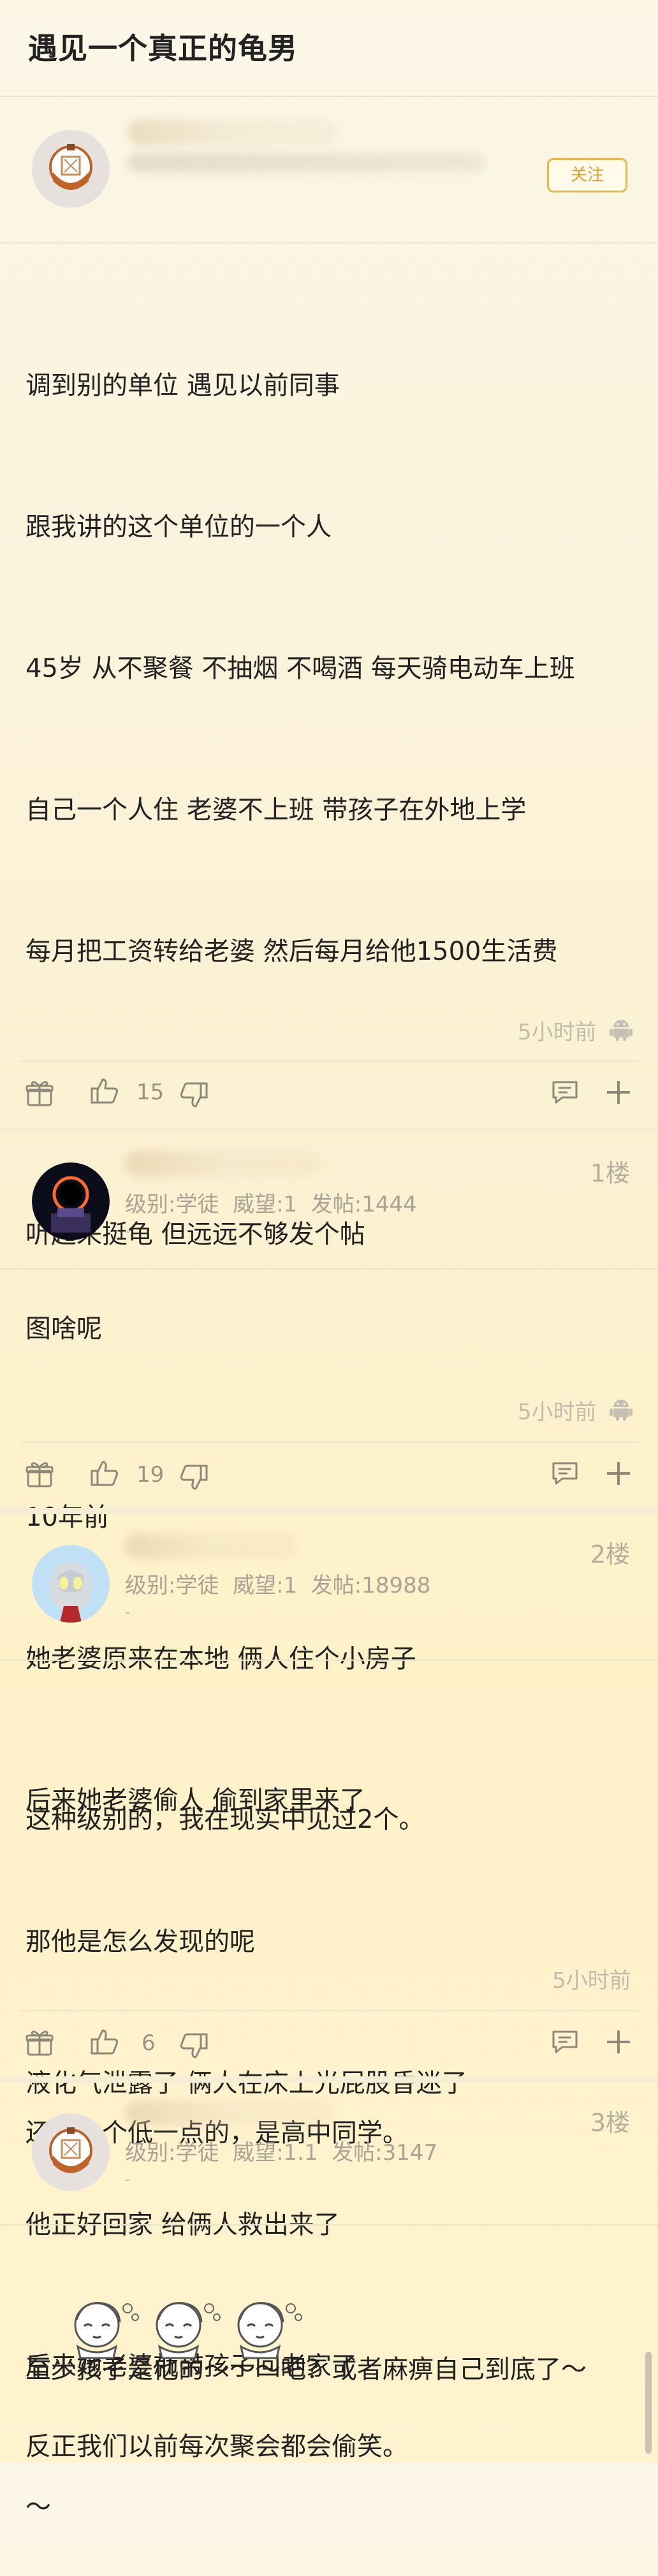  What do you see at coordinates (278, 1585) in the screenshot?
I see `reply2-level: 级别:学徒 威望:1 发帖:18988` at bounding box center [278, 1585].